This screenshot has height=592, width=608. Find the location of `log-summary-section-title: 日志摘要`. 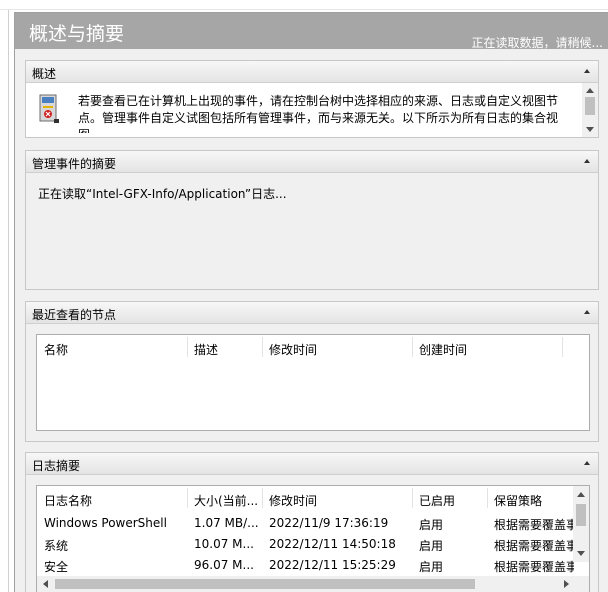

log-summary-section-title: 日志摘要 is located at coordinates (56, 466).